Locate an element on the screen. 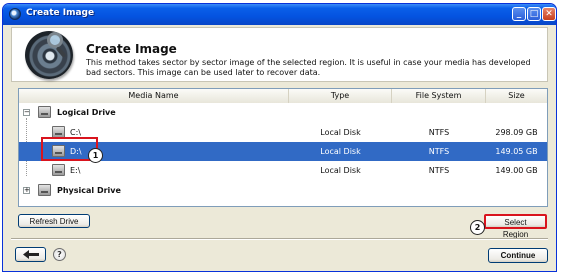  collapse-icon: − is located at coordinates (26, 112).